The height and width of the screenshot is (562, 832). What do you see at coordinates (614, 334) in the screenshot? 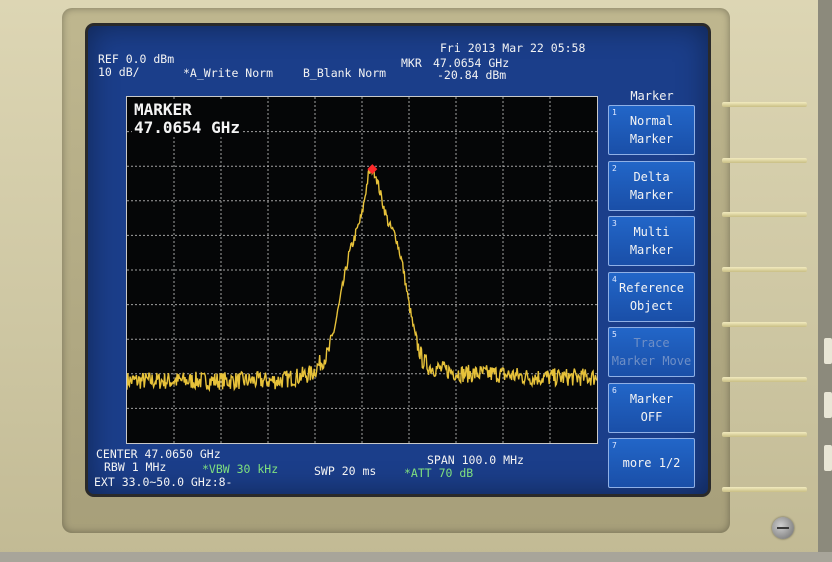
I see `softkey-number: 5` at bounding box center [614, 334].